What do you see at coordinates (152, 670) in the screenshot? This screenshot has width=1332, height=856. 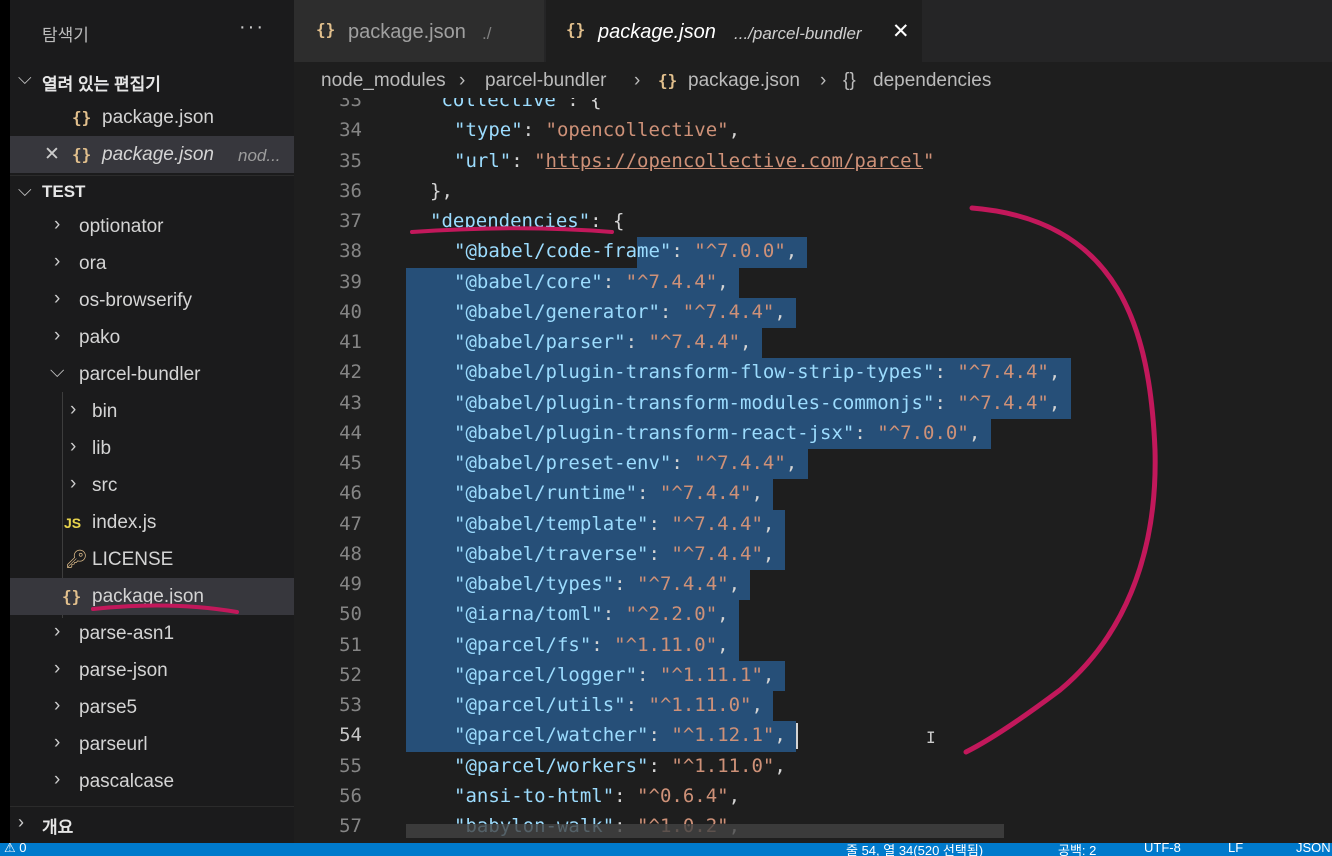 I see `tree-folder: › parse-json` at bounding box center [152, 670].